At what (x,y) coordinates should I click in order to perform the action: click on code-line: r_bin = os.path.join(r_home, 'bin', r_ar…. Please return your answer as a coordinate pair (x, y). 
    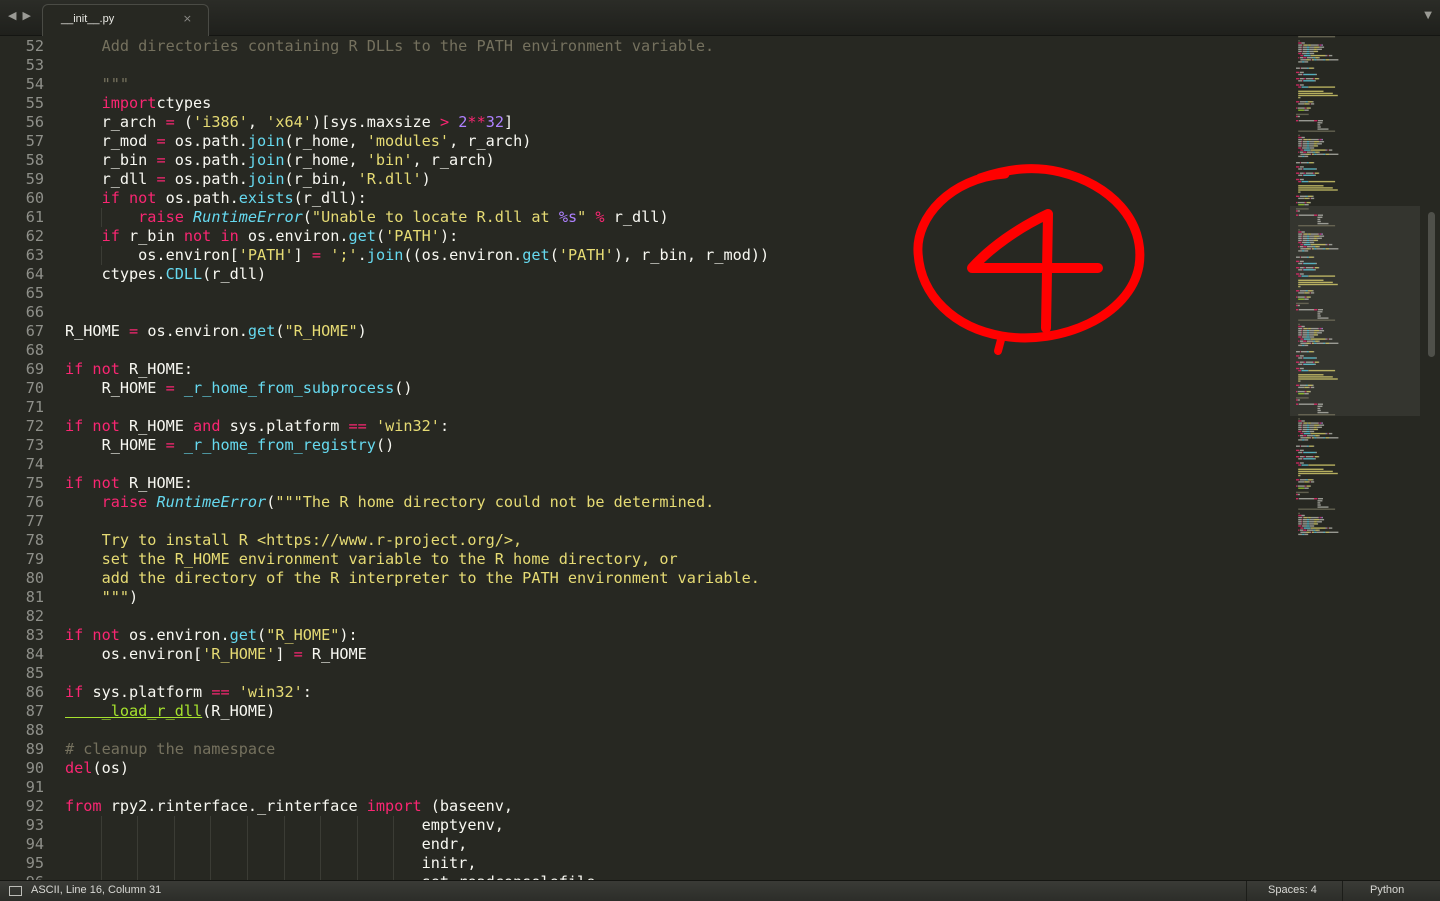
    Looking at the image, I should click on (280, 160).